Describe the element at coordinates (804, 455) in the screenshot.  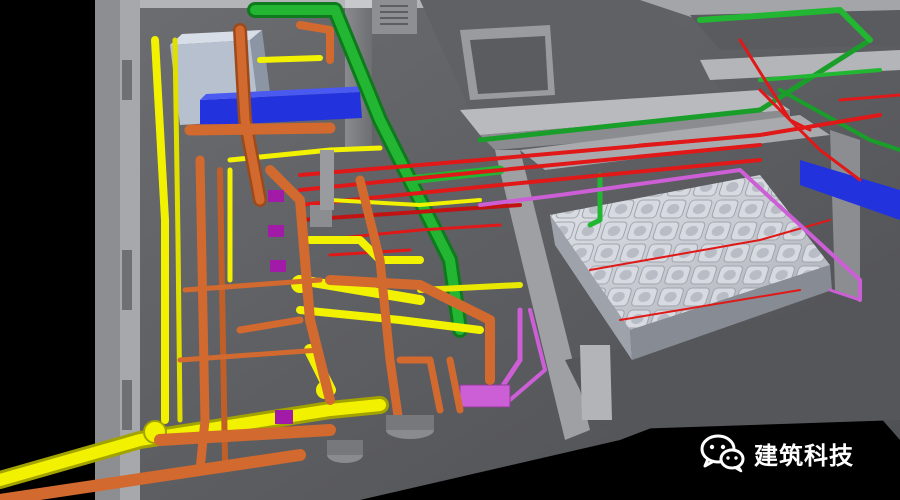
I see `watermark-text: 建筑科技` at that location.